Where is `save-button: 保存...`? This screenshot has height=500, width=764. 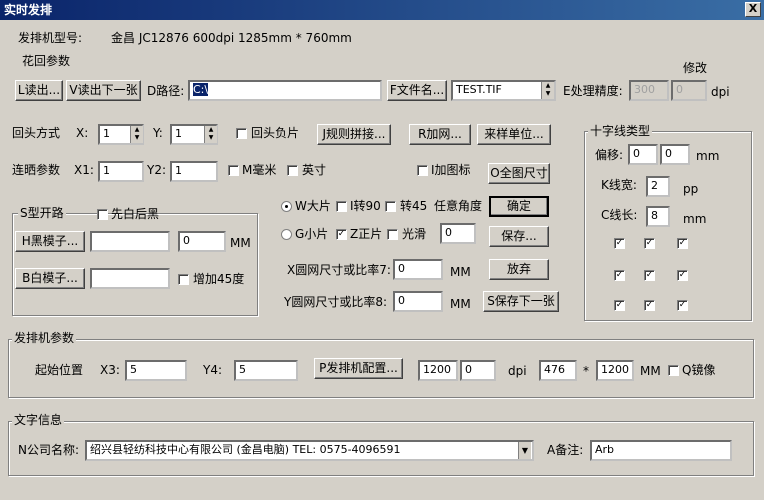
save-button: 保存... is located at coordinates (519, 236).